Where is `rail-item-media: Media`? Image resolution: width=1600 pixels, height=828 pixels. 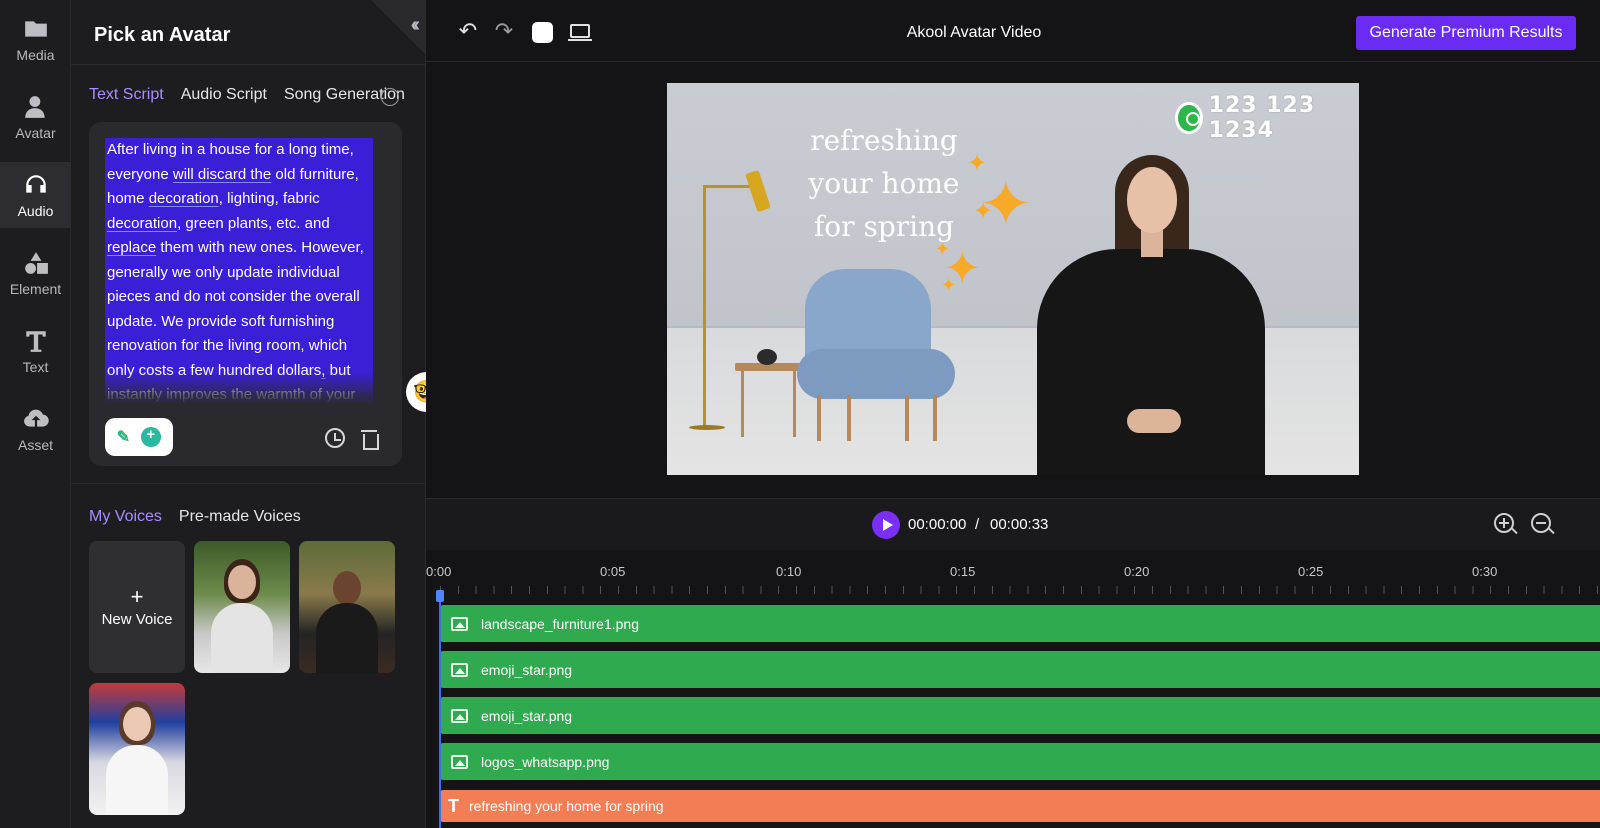 rail-item-media: Media is located at coordinates (35, 39).